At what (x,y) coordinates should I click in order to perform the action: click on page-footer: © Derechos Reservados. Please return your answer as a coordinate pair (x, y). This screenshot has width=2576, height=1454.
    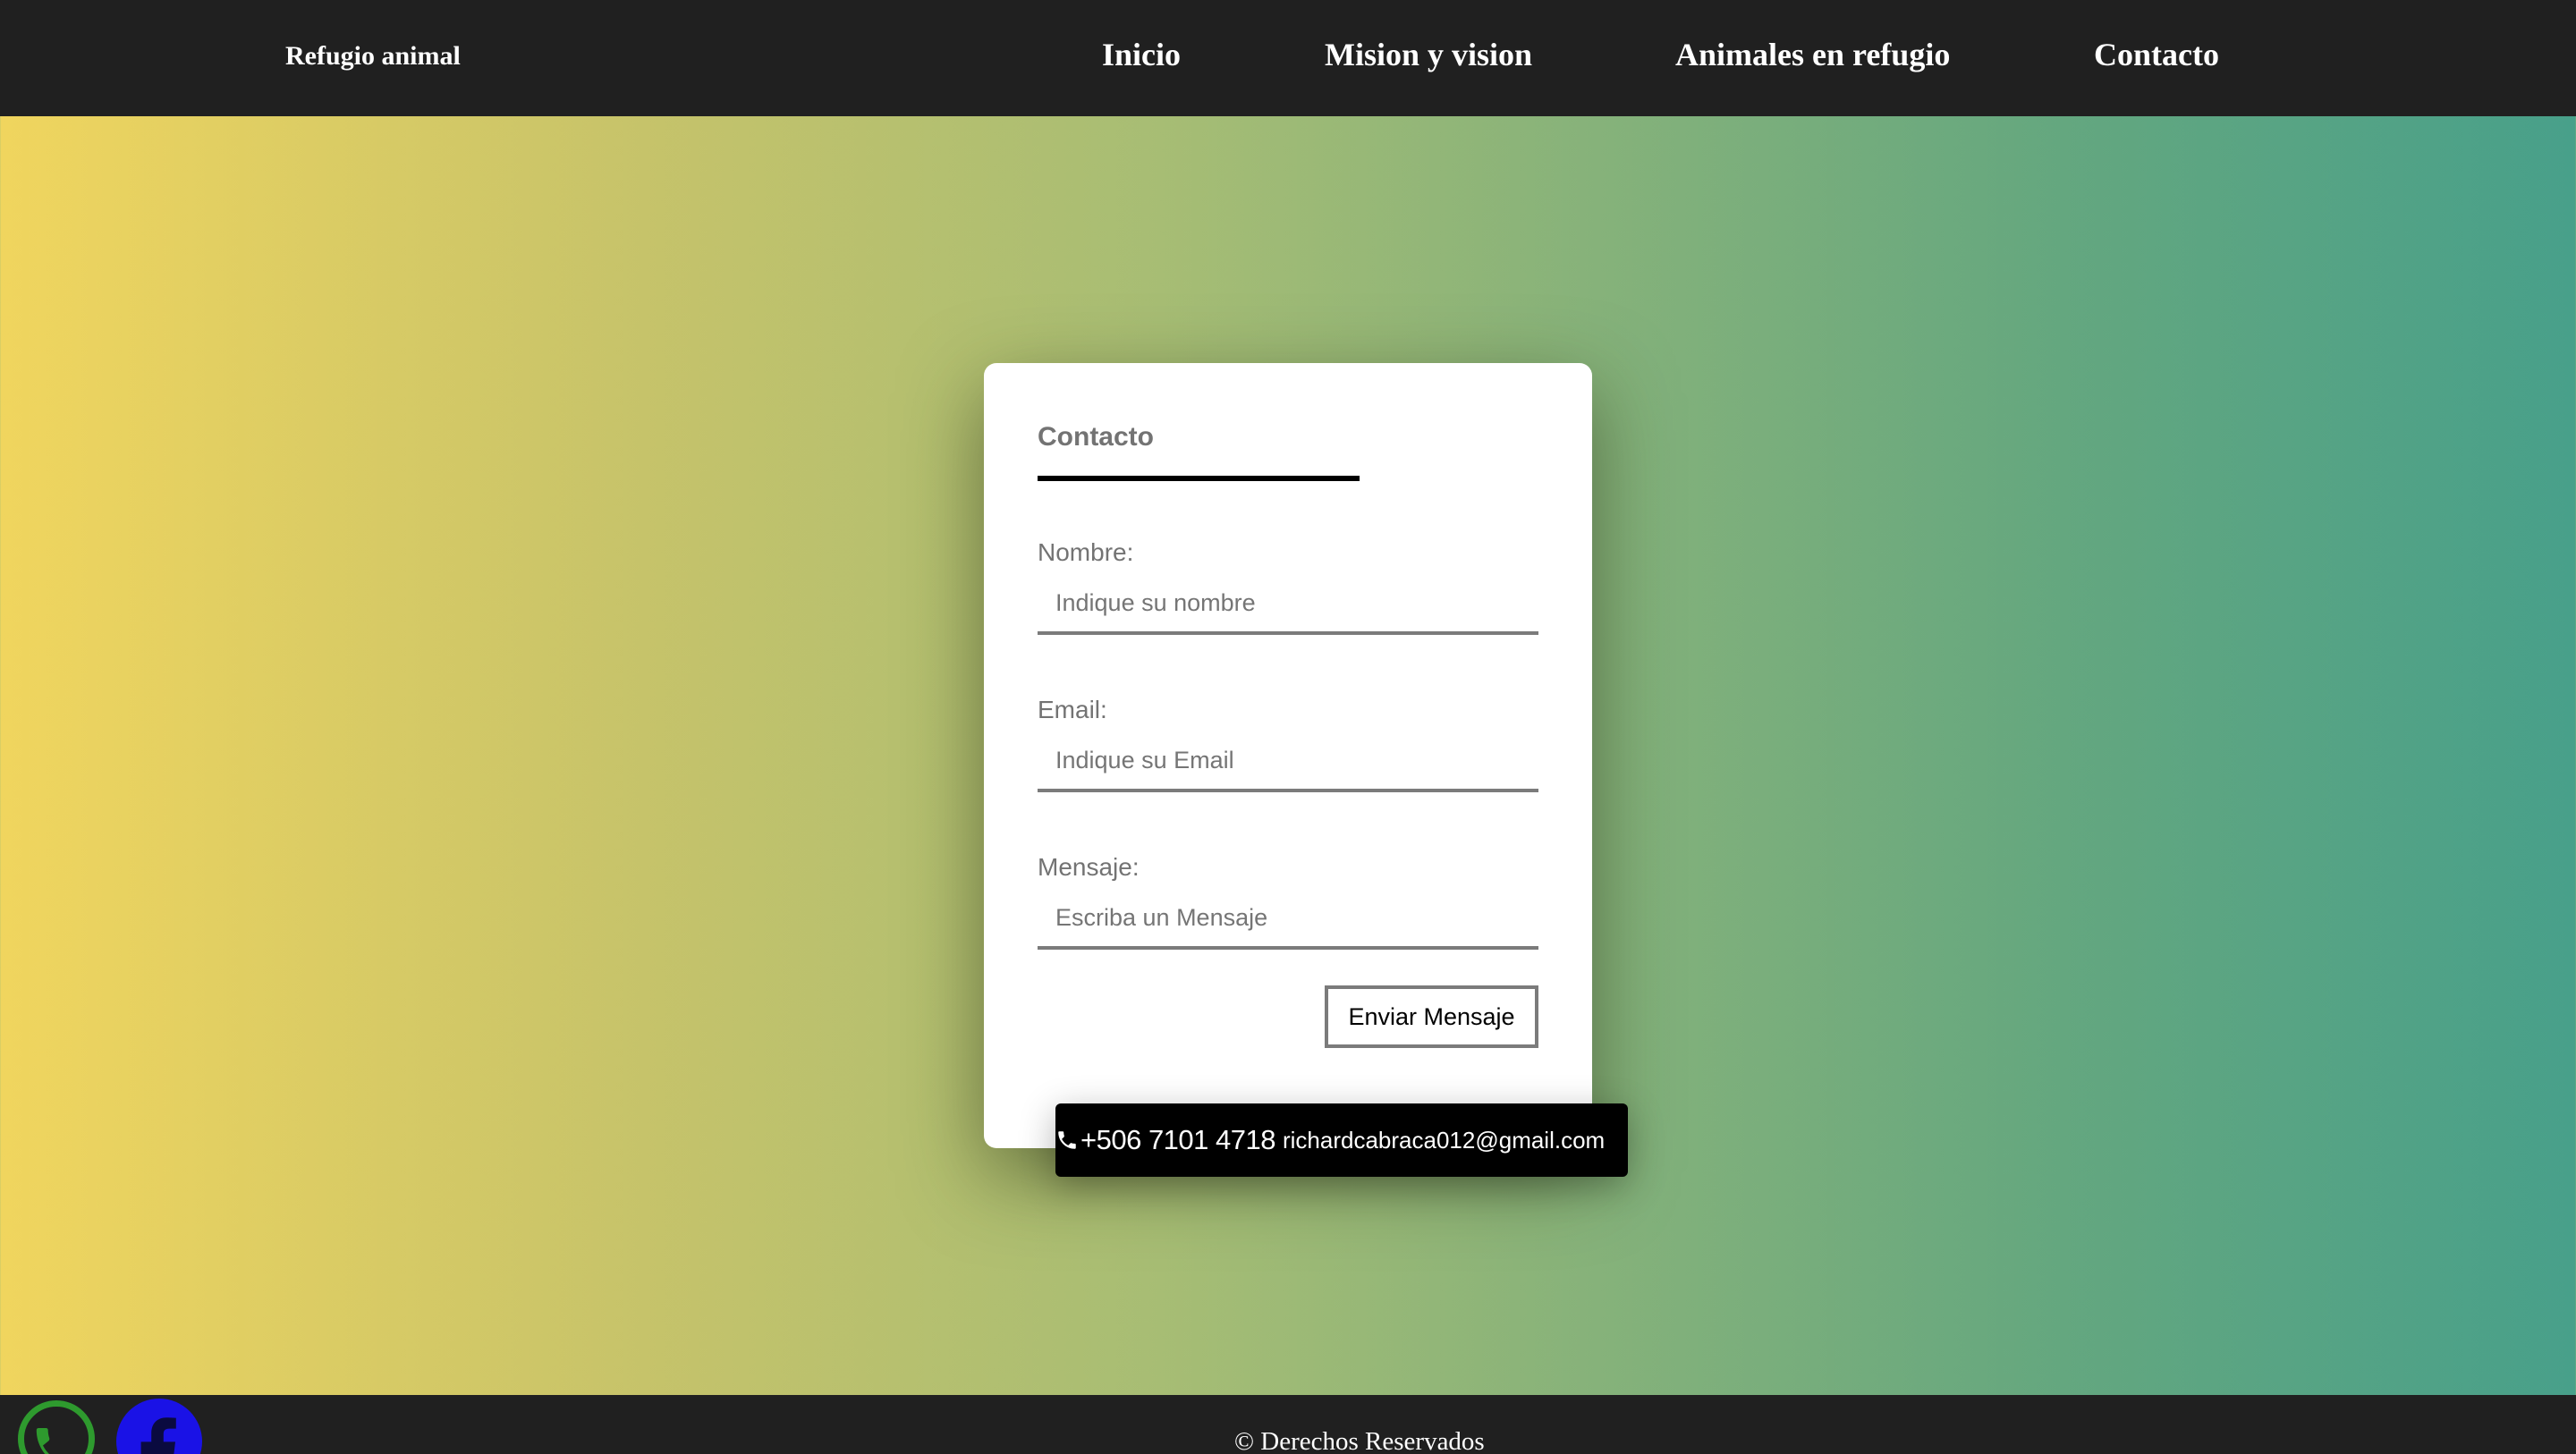
    Looking at the image, I should click on (1288, 1424).